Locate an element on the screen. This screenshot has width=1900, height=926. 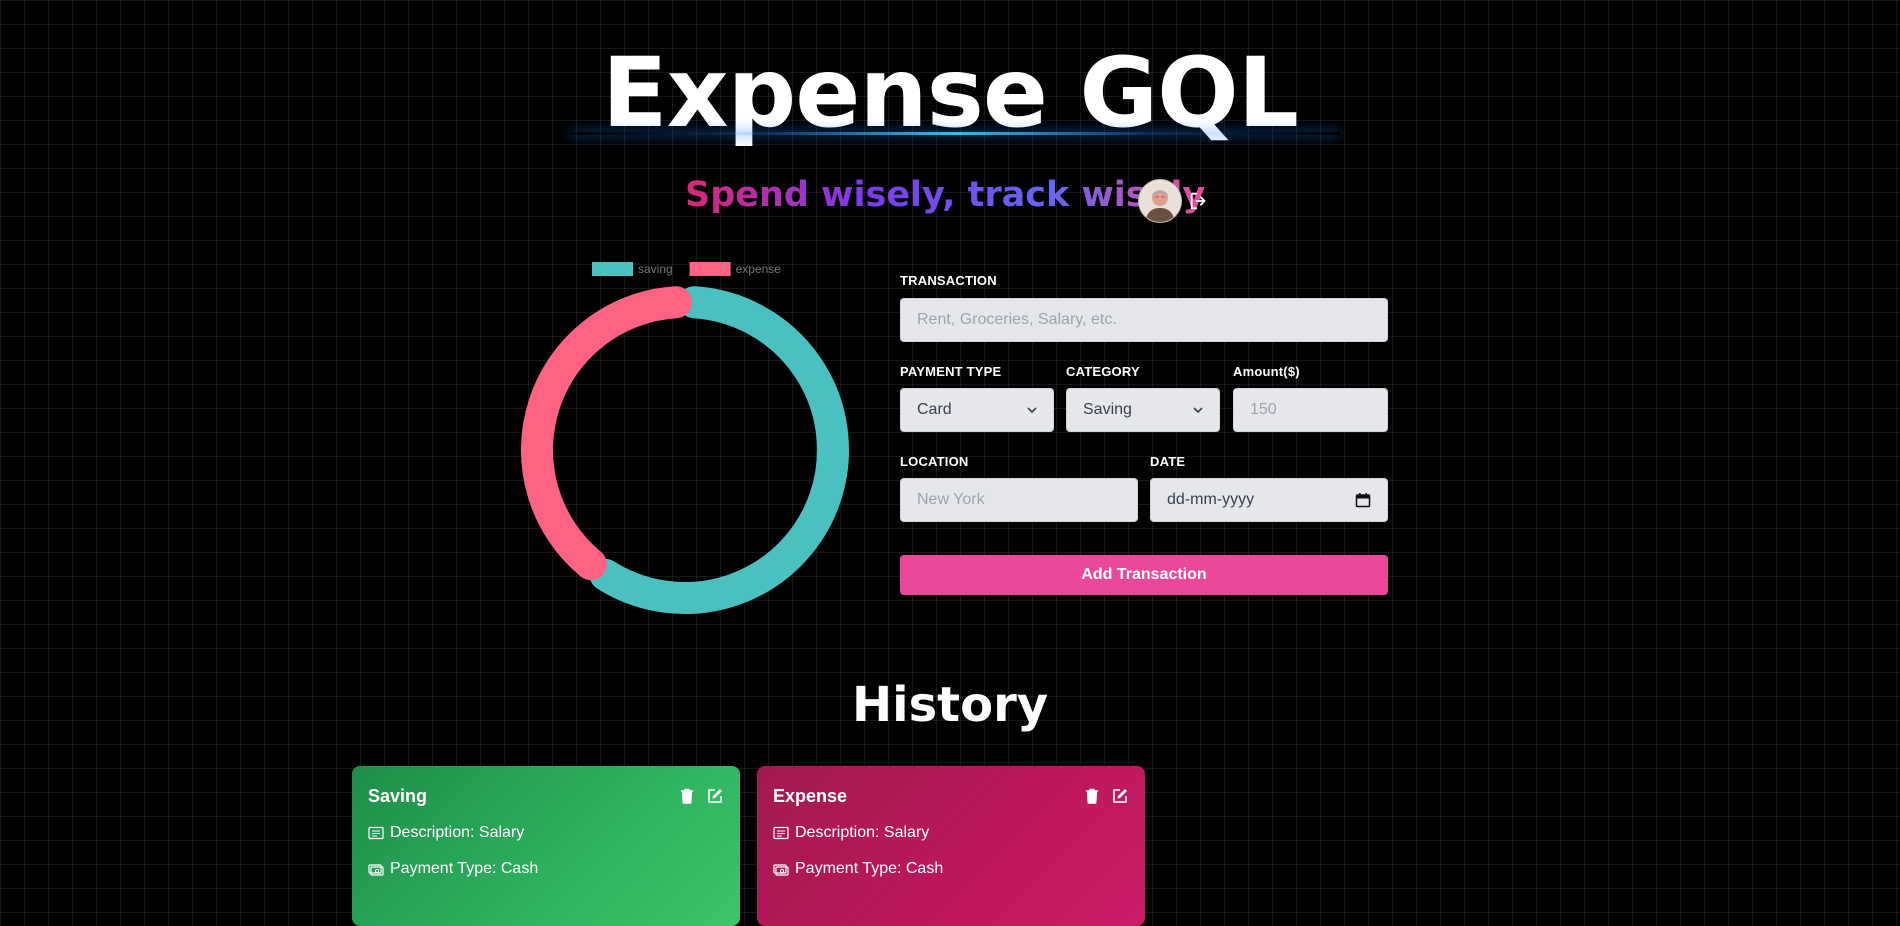
amount-placeholder: 150 is located at coordinates (1263, 409).